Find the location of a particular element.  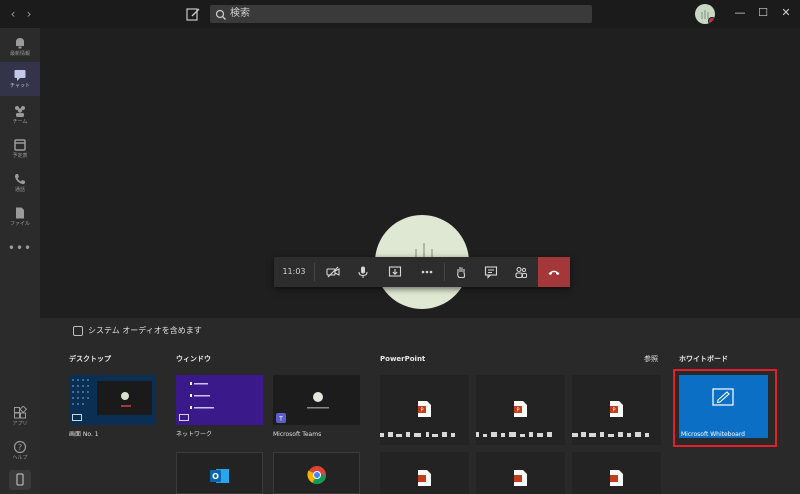

rail-item-chat: チャット is located at coordinates (20, 79).